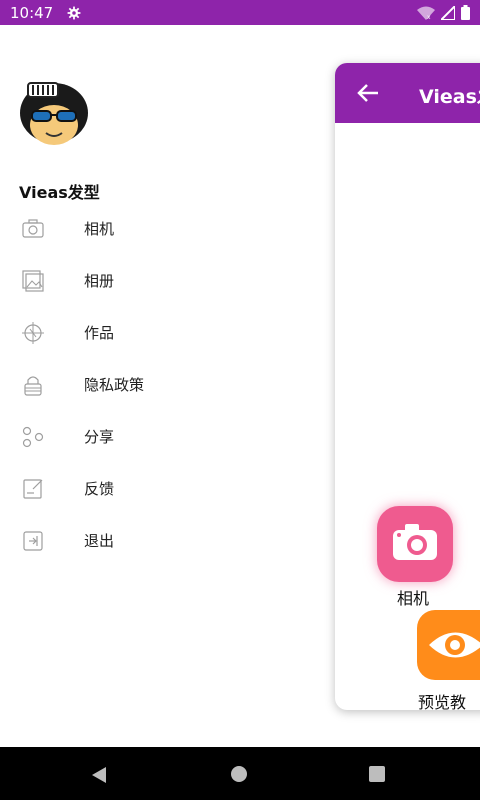 The height and width of the screenshot is (800, 480). I want to click on menu-item-label: 分享, so click(99, 437).